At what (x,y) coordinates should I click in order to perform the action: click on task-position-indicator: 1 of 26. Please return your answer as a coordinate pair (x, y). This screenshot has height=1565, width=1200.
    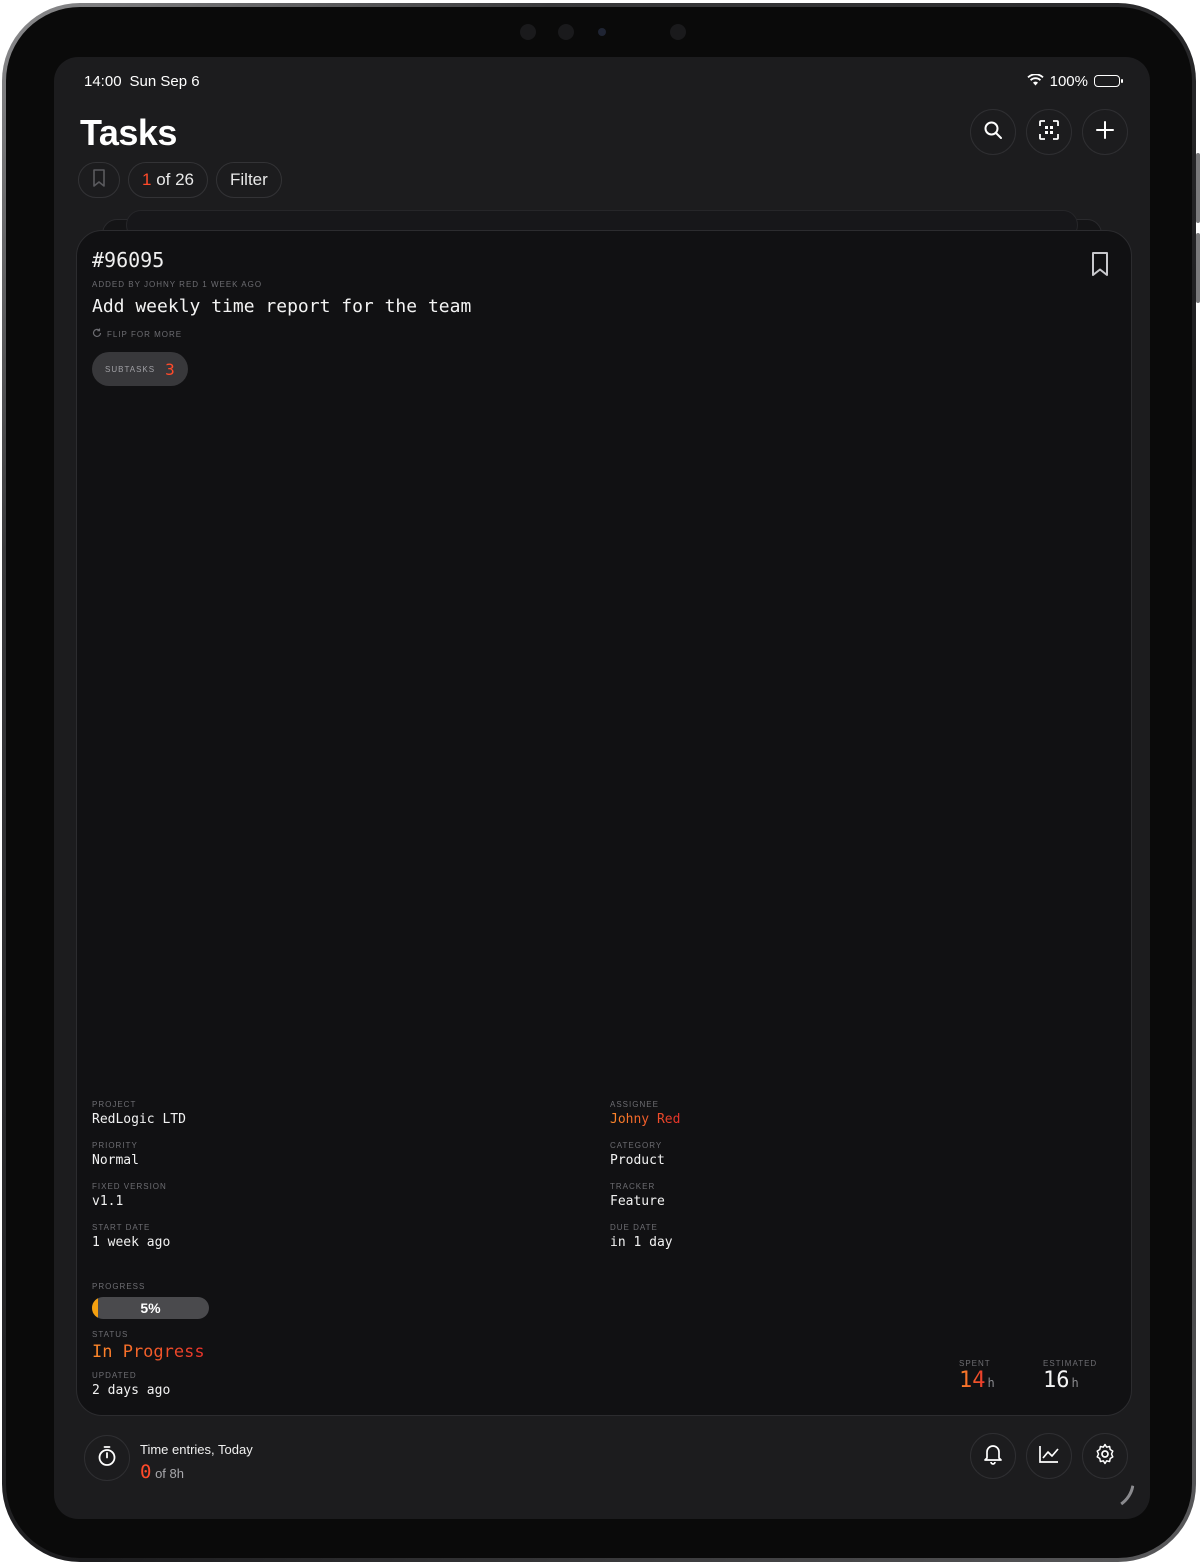
    Looking at the image, I should click on (168, 180).